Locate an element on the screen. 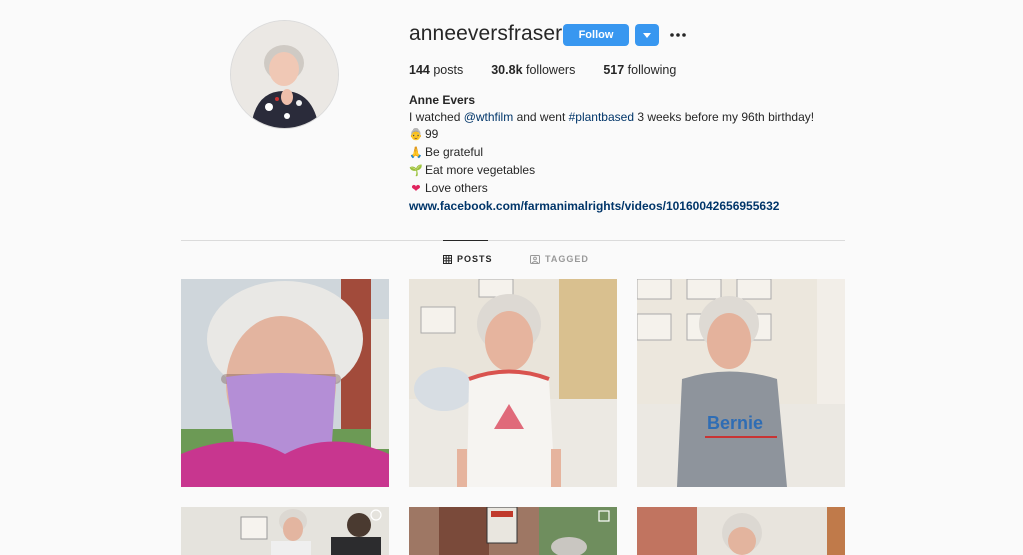 This screenshot has width=1023, height=555. tab-posts-label: POSTS is located at coordinates (475, 259).